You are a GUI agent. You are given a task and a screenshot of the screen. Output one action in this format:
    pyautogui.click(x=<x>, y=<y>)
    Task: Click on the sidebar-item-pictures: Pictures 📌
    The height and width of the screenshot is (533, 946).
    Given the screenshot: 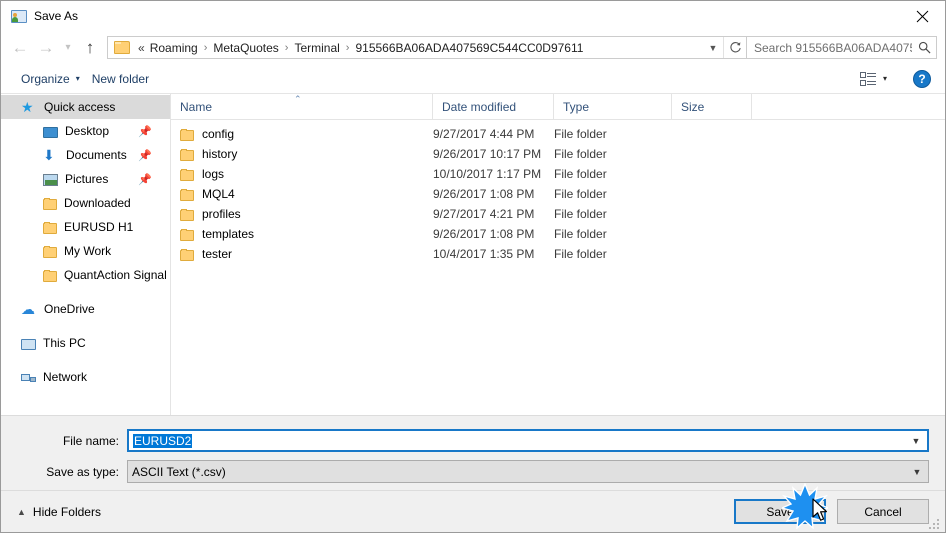 What is the action you would take?
    pyautogui.click(x=85, y=179)
    